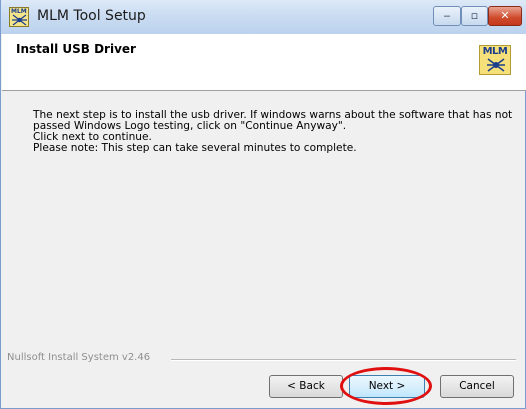 The image size is (526, 409). I want to click on app-icon: MLM, so click(19, 17).